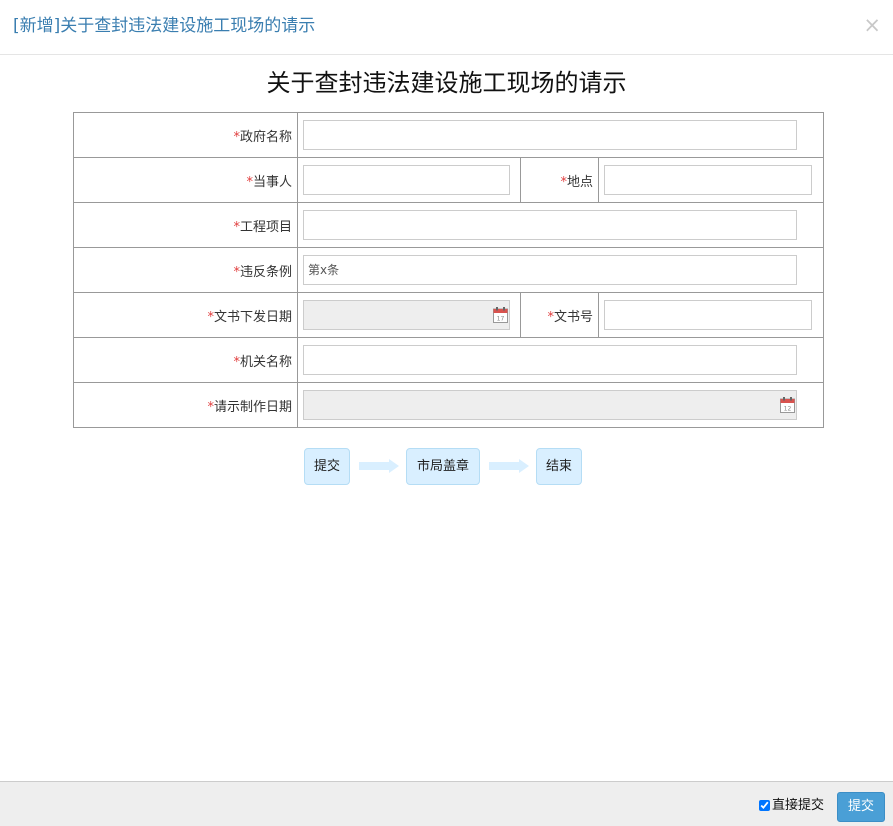  What do you see at coordinates (550, 135) in the screenshot?
I see `government-name-input` at bounding box center [550, 135].